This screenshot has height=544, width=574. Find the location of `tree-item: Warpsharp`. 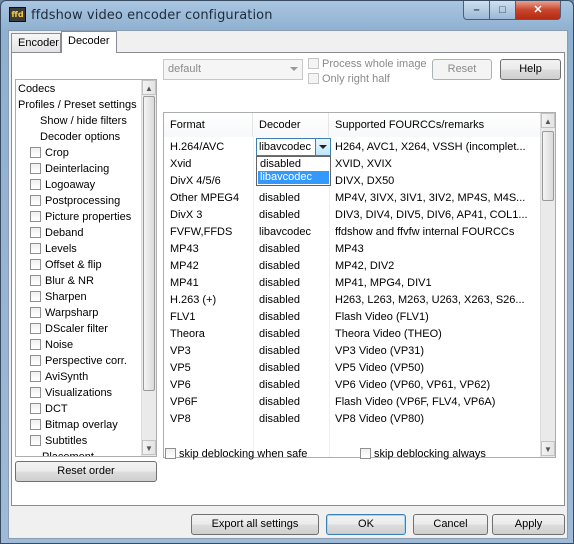

tree-item: Warpsharp is located at coordinates (64, 314).